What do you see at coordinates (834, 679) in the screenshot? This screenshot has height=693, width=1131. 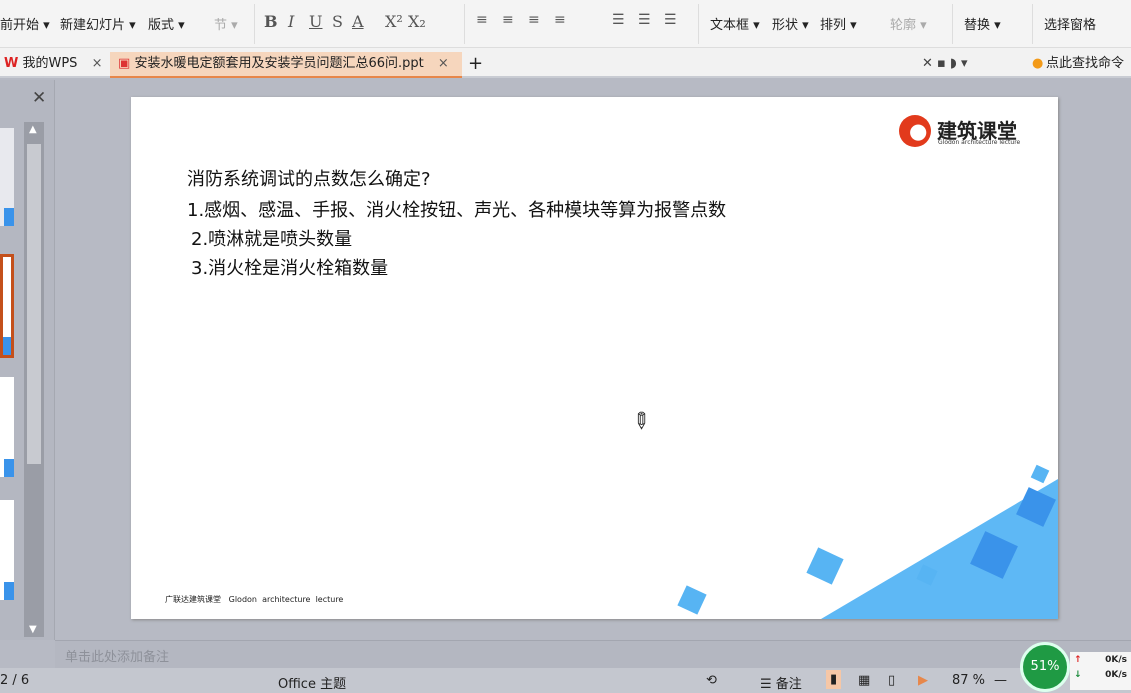 I see `normal-view-icon: ▮` at bounding box center [834, 679].